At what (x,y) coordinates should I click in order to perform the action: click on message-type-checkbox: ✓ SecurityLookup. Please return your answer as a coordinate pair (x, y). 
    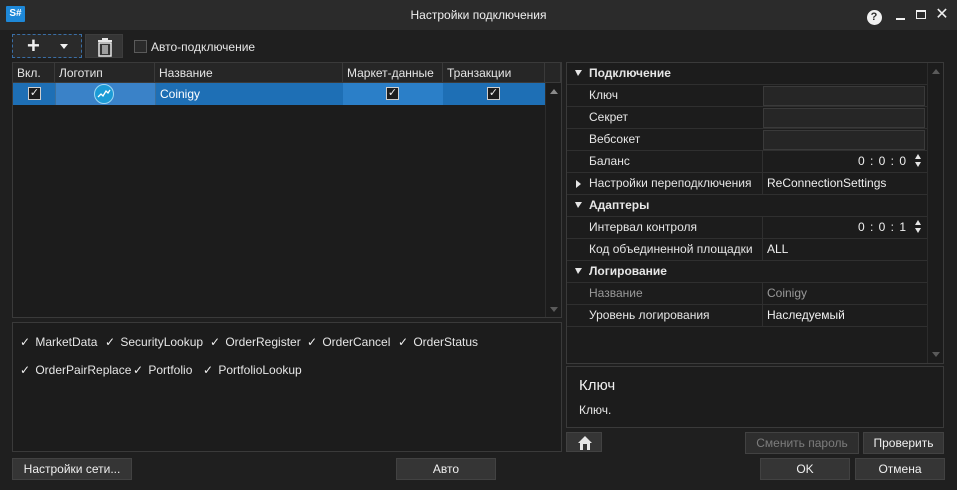
    Looking at the image, I should click on (154, 342).